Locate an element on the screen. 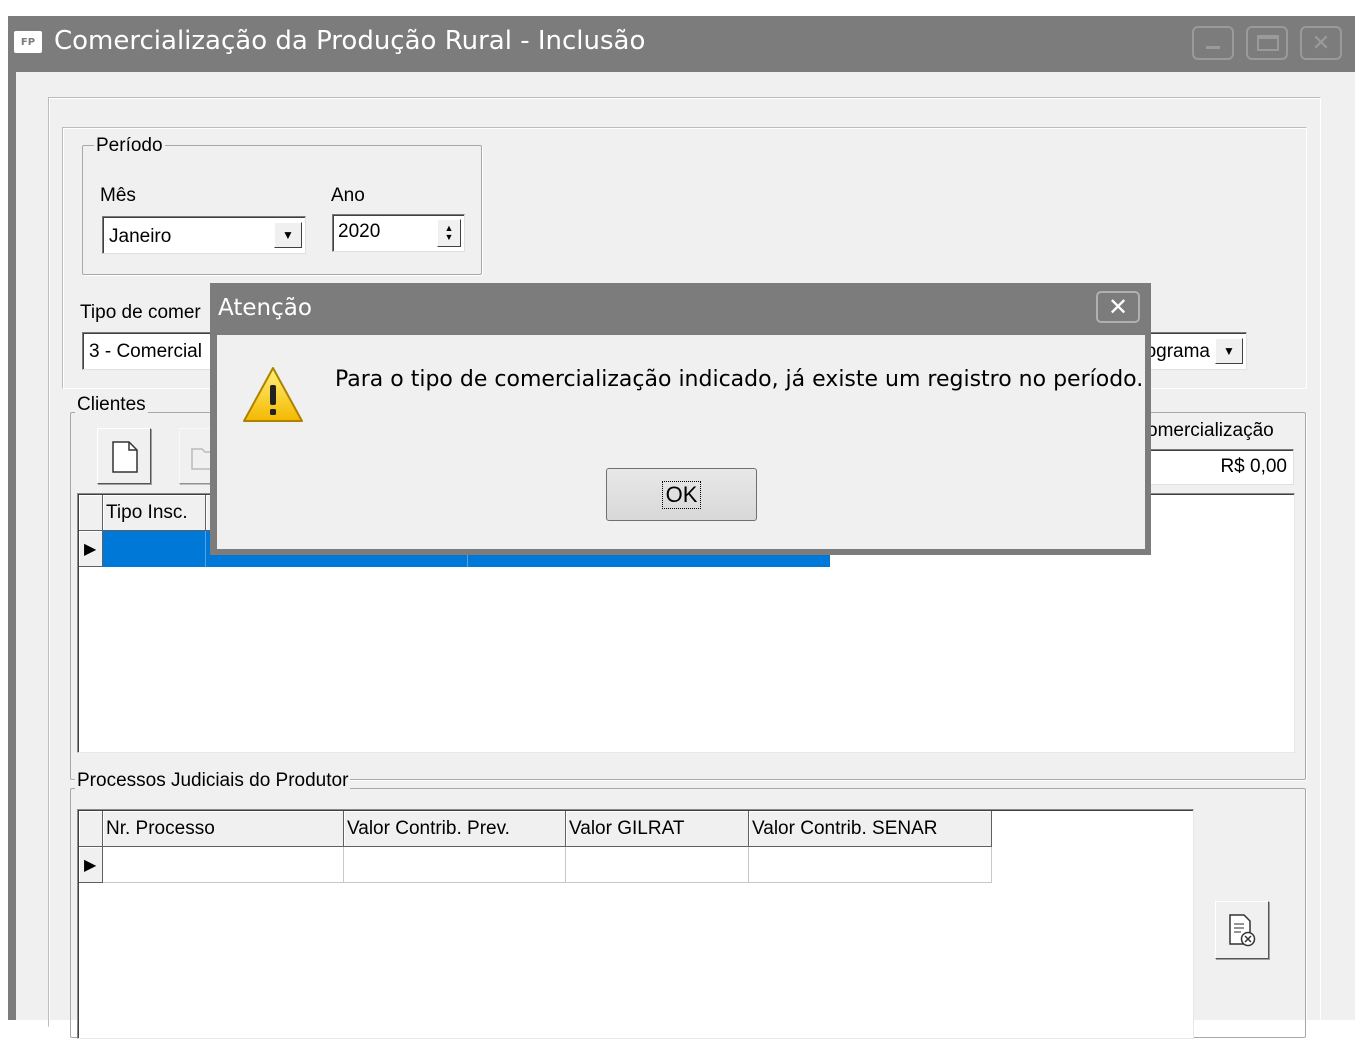 The height and width of the screenshot is (1039, 1355). dialog-title: Atenção is located at coordinates (265, 308).